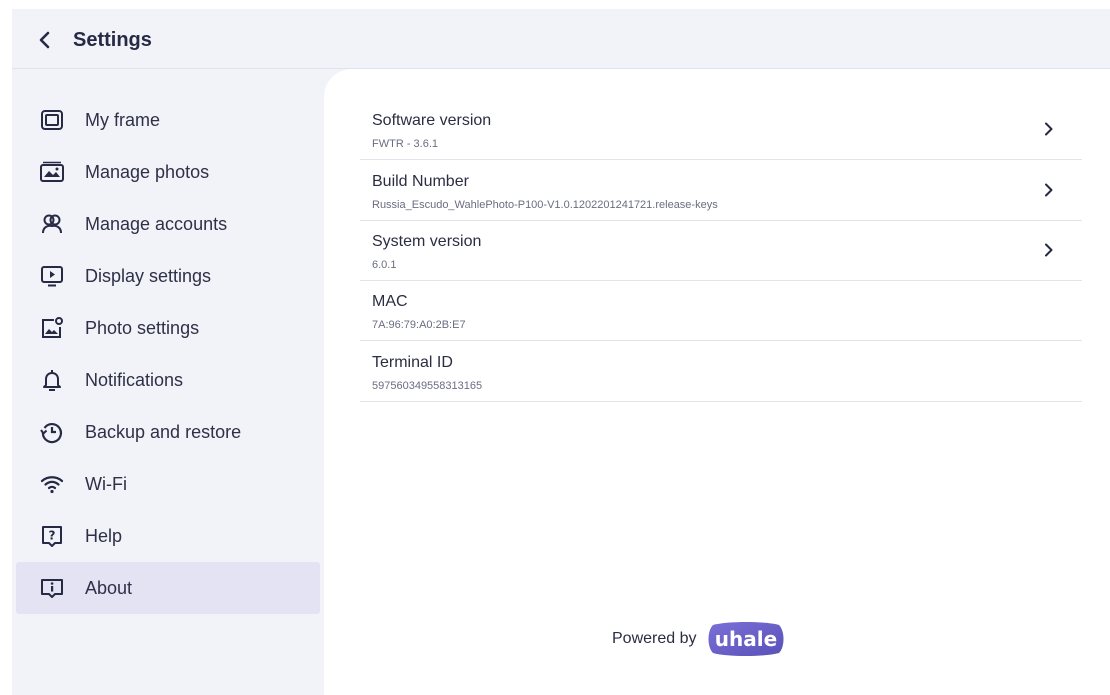  I want to click on mac-address-row: MAC 7A:96:79:A0:2B:E7, so click(721, 311).